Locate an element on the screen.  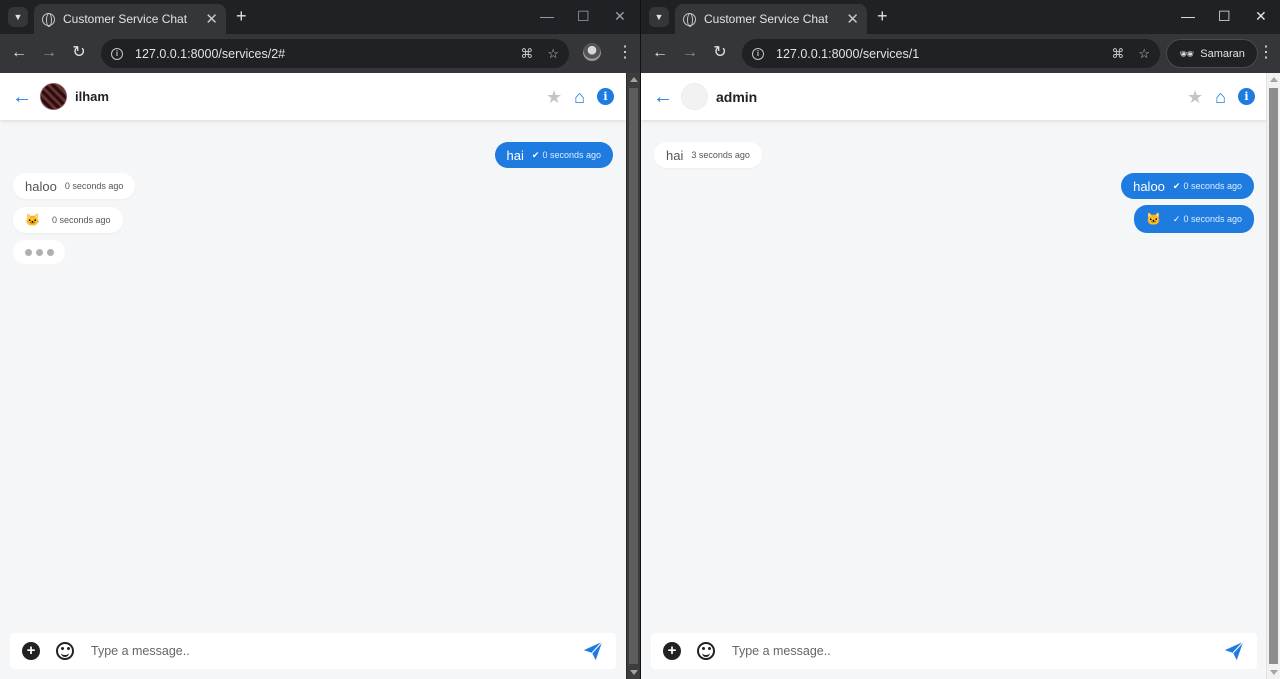
message-text: hai is located at coordinates (675, 155).